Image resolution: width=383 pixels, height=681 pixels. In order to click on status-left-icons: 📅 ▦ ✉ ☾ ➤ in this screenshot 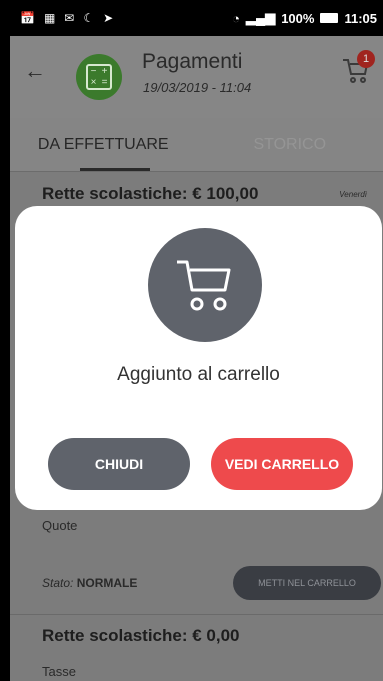, I will do `click(66, 18)`.